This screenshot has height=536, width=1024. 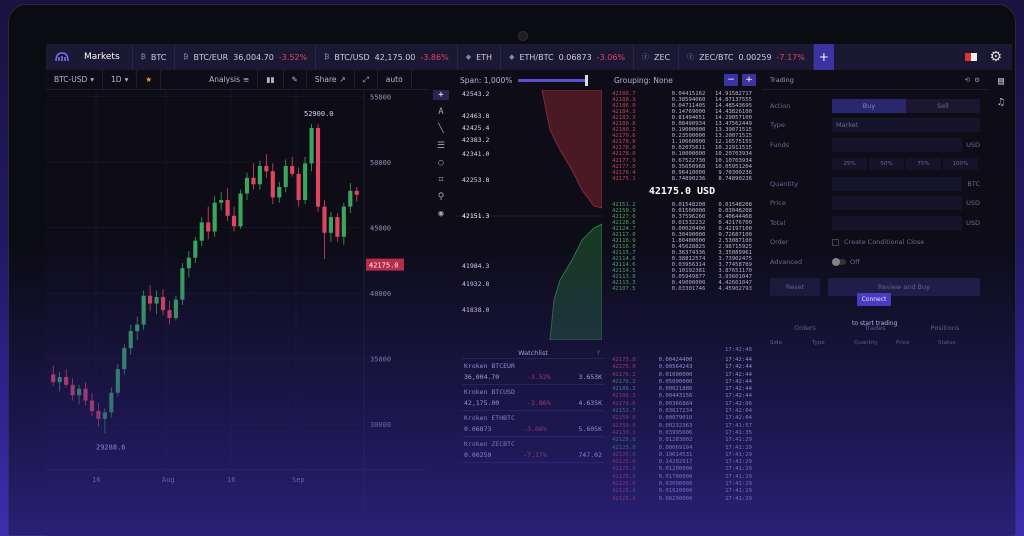 I want to click on orderbook-row: 42107.5 0.03301746 4.45902793, so click(x=682, y=289).